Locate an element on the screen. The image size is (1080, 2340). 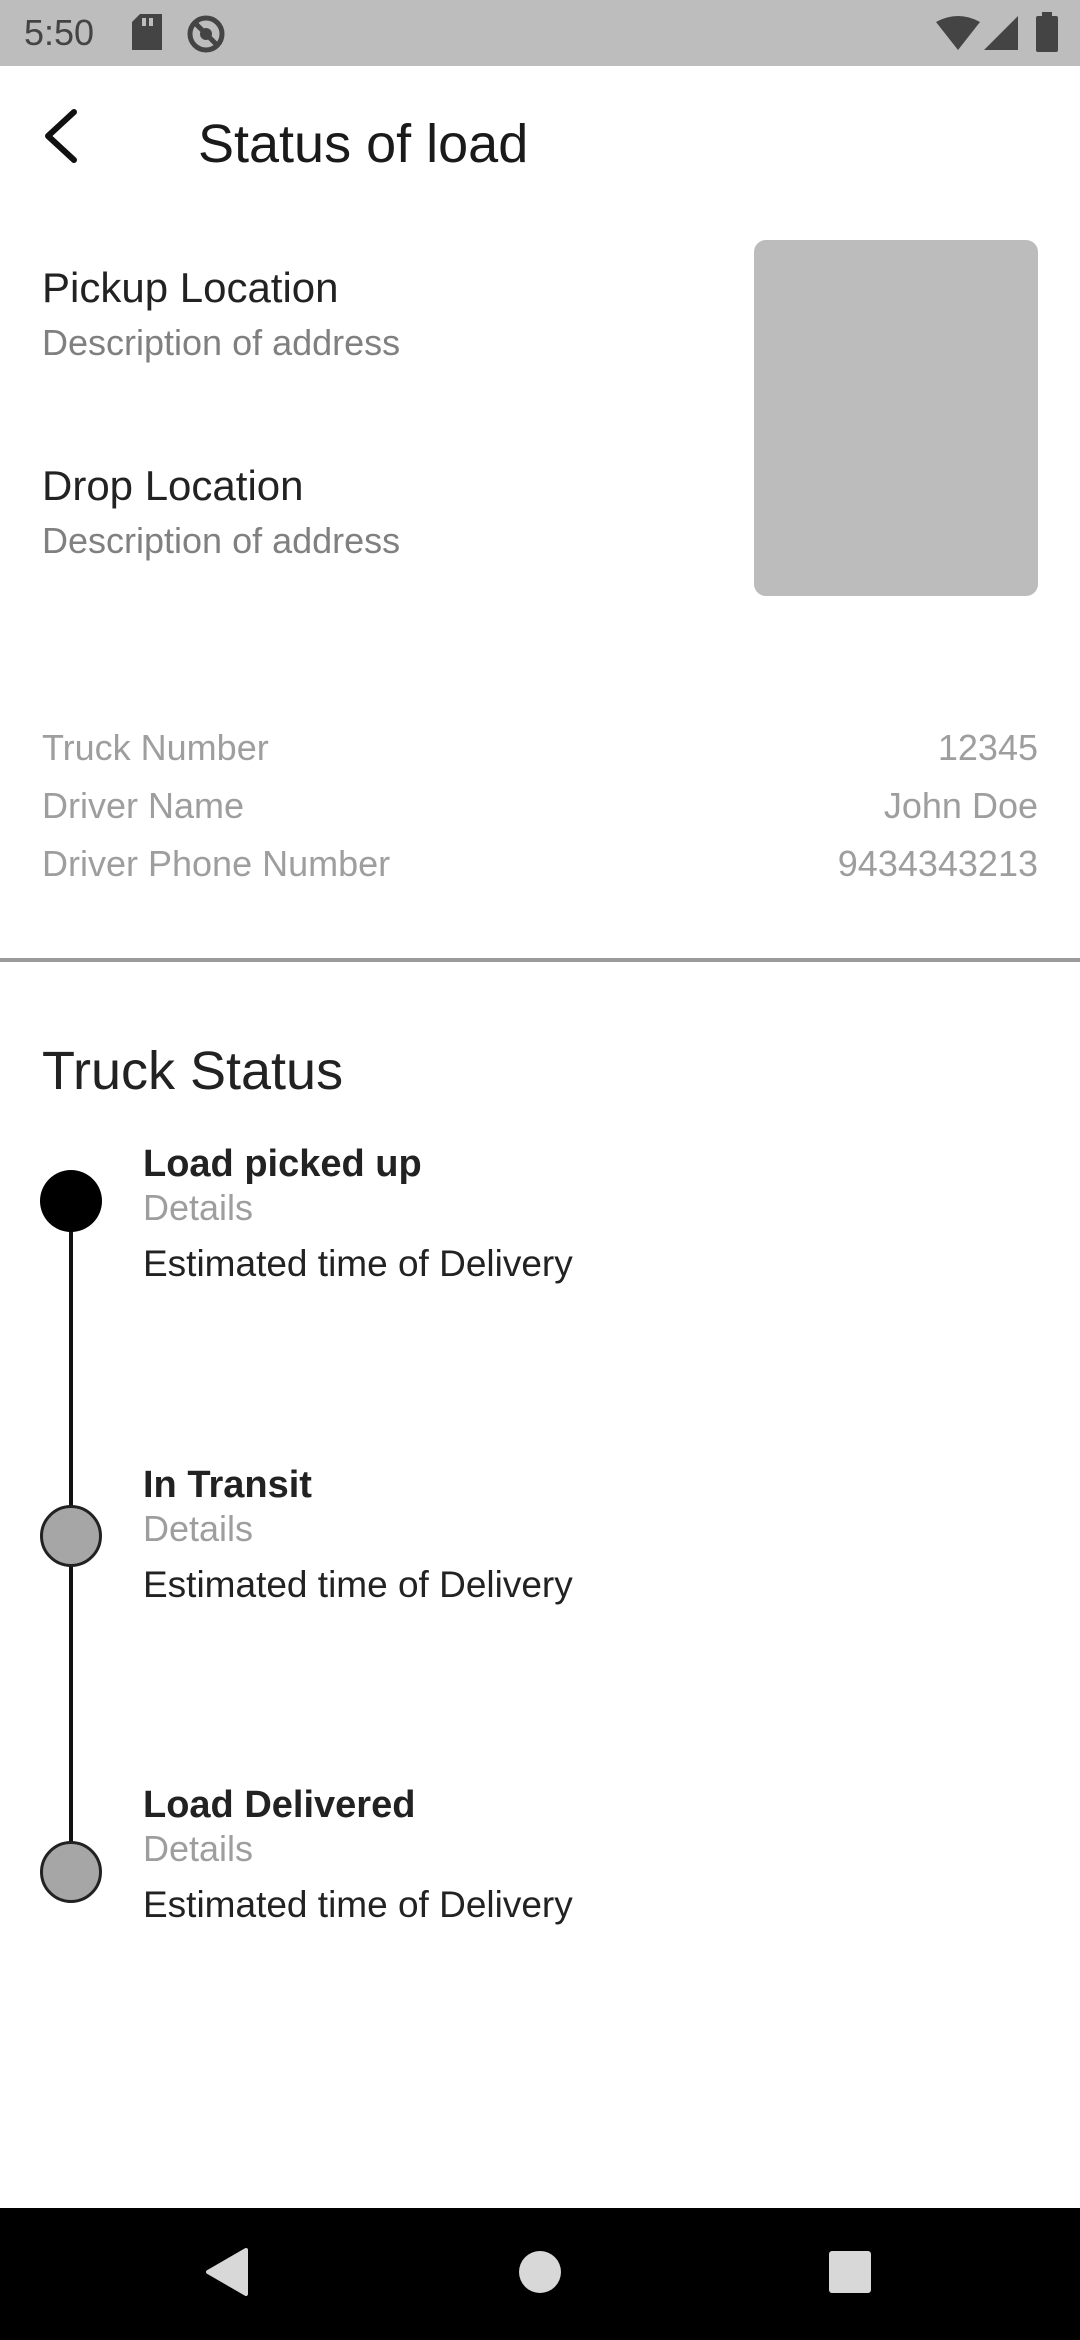
info-value: 9434343213 is located at coordinates (937, 863).